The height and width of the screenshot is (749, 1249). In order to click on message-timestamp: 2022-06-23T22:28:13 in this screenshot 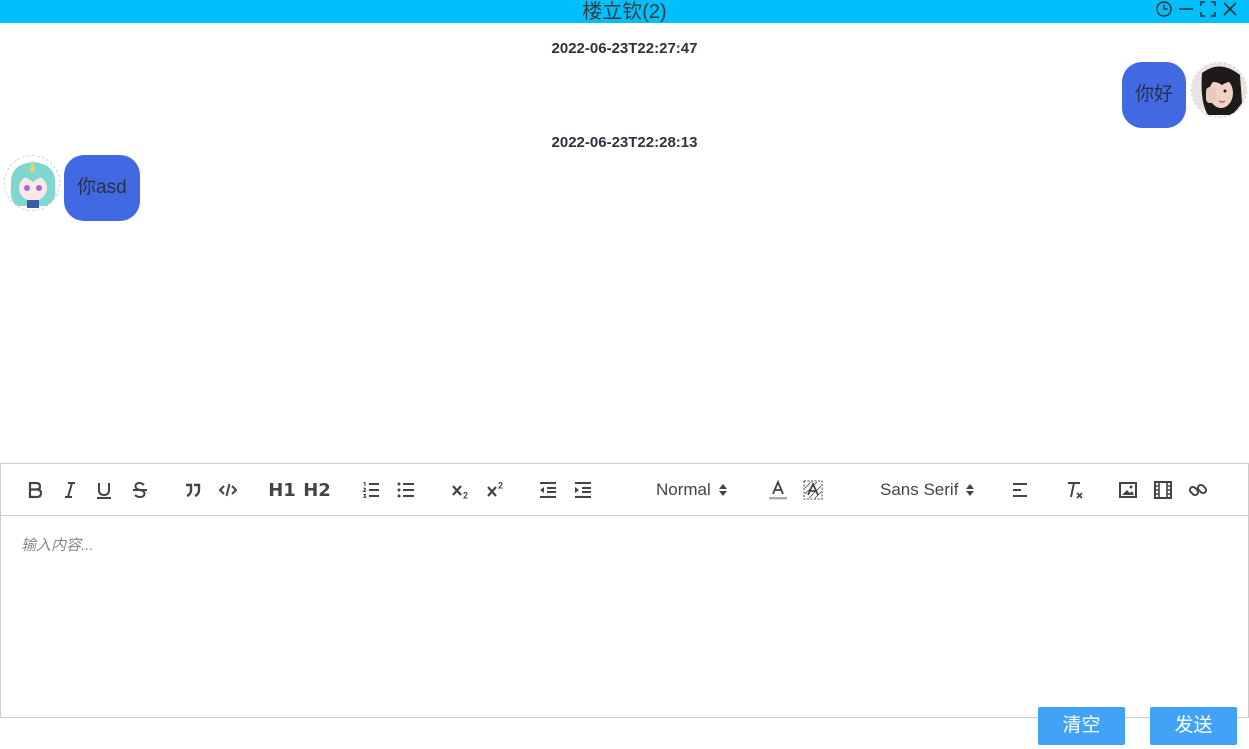, I will do `click(624, 142)`.